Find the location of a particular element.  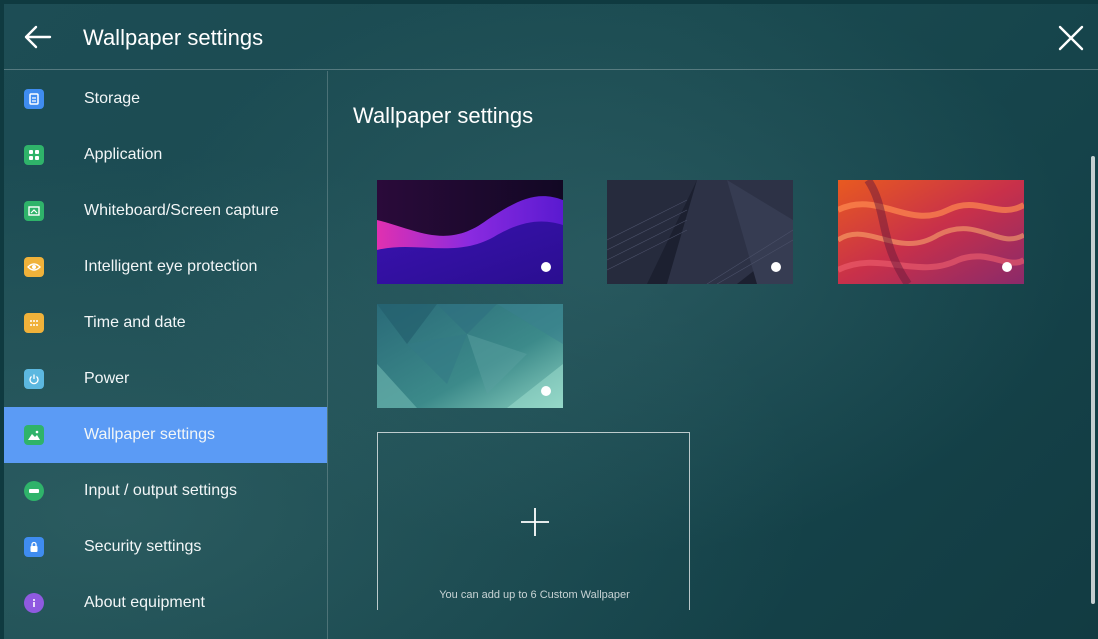

sidebar-item-label: Application is located at coordinates (123, 154).